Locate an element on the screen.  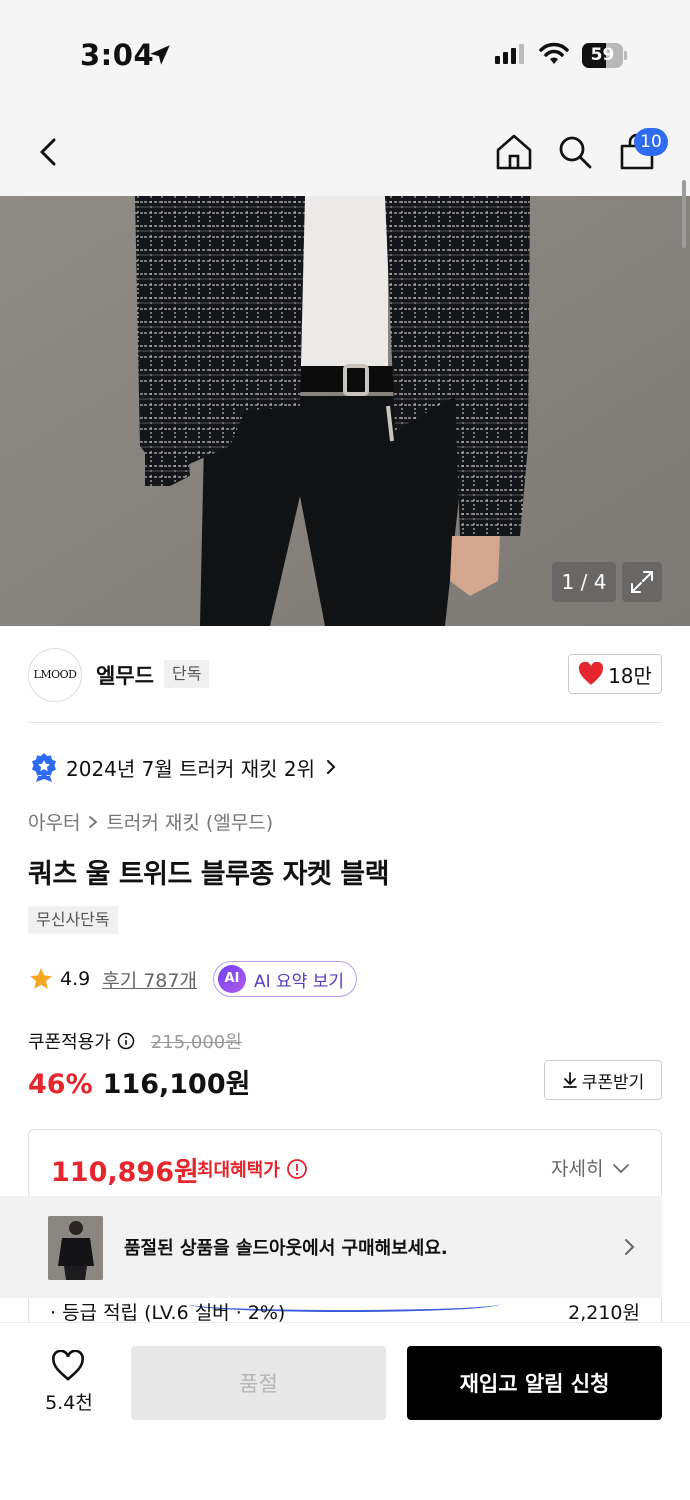
soldout-thumbnail is located at coordinates (75, 1248).